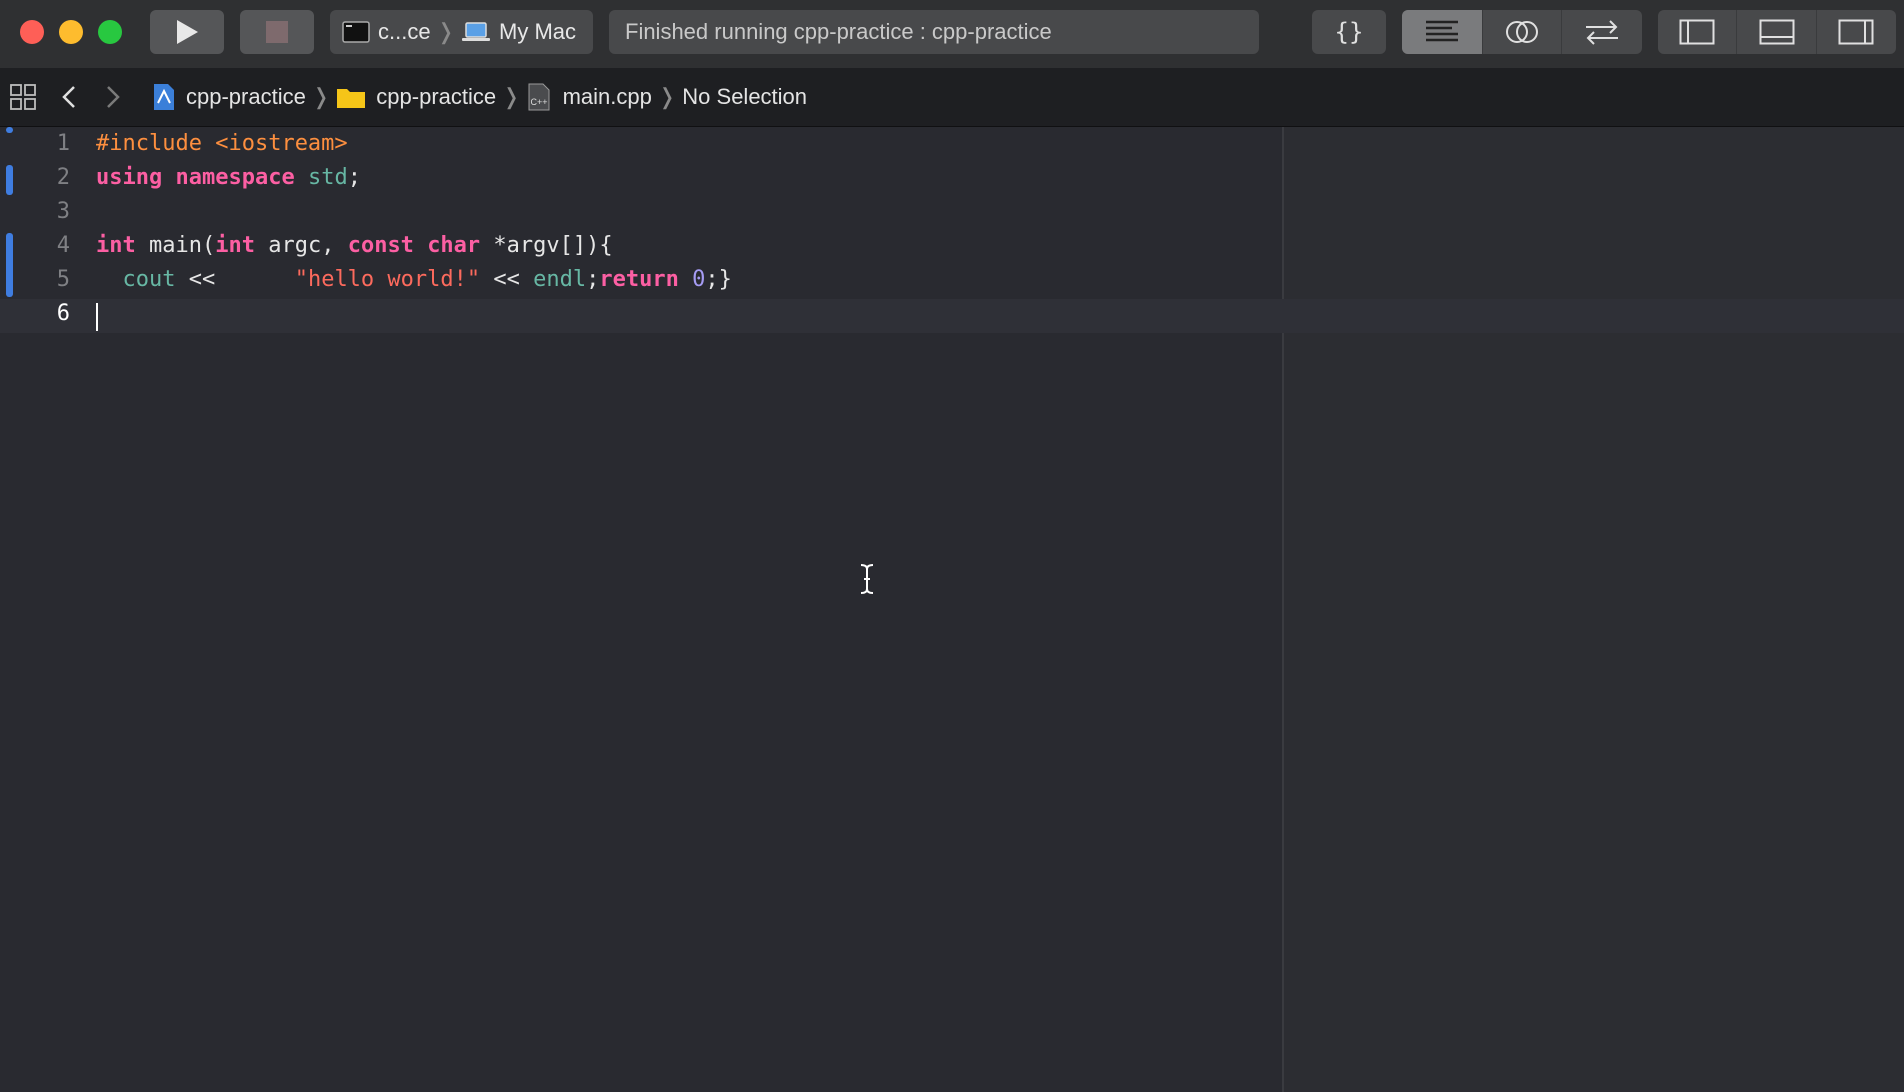  I want to click on code-review-button: {}, so click(1349, 32).